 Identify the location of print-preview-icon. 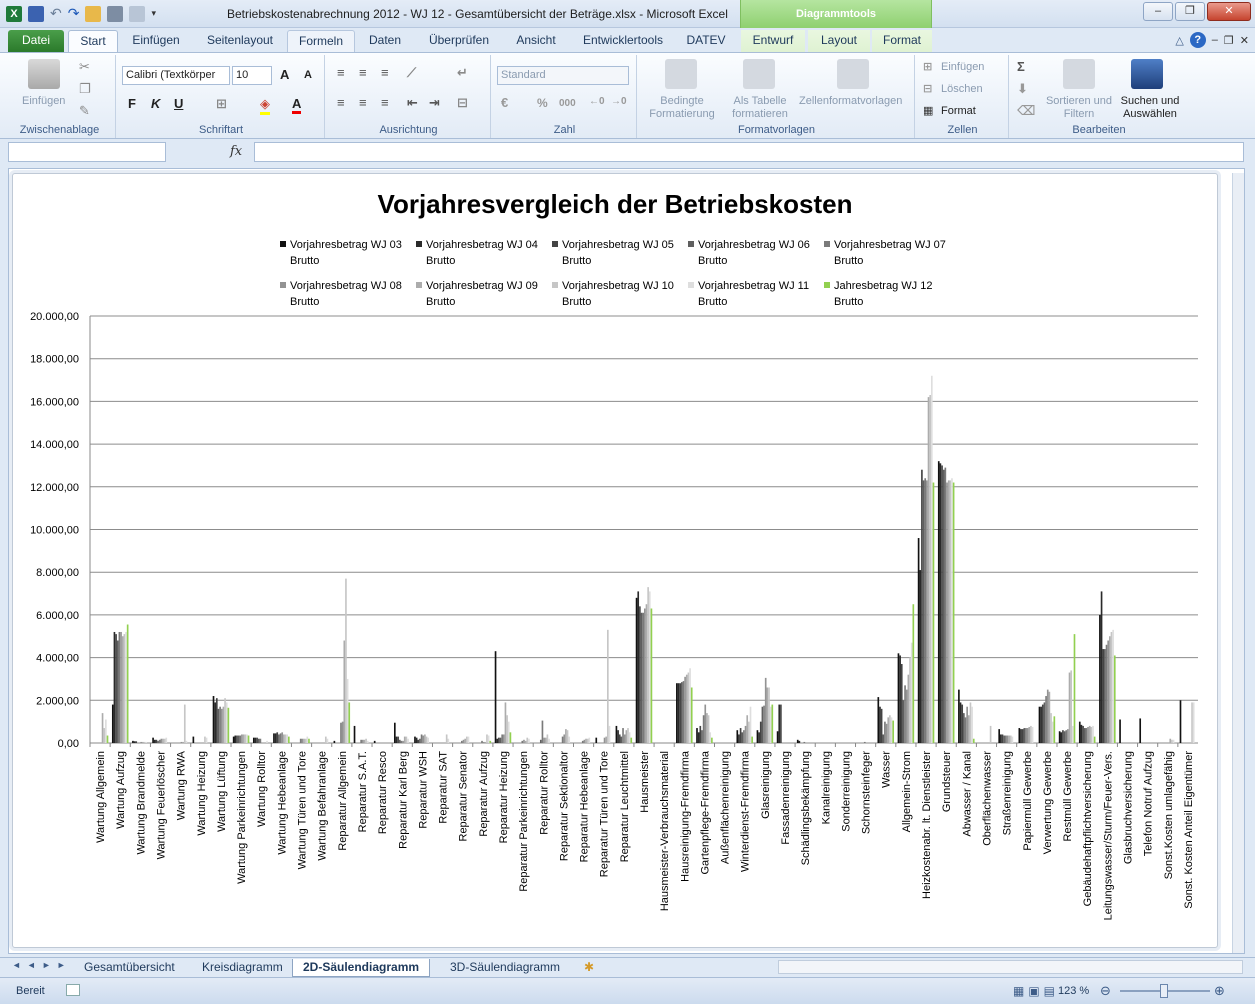
(137, 13).